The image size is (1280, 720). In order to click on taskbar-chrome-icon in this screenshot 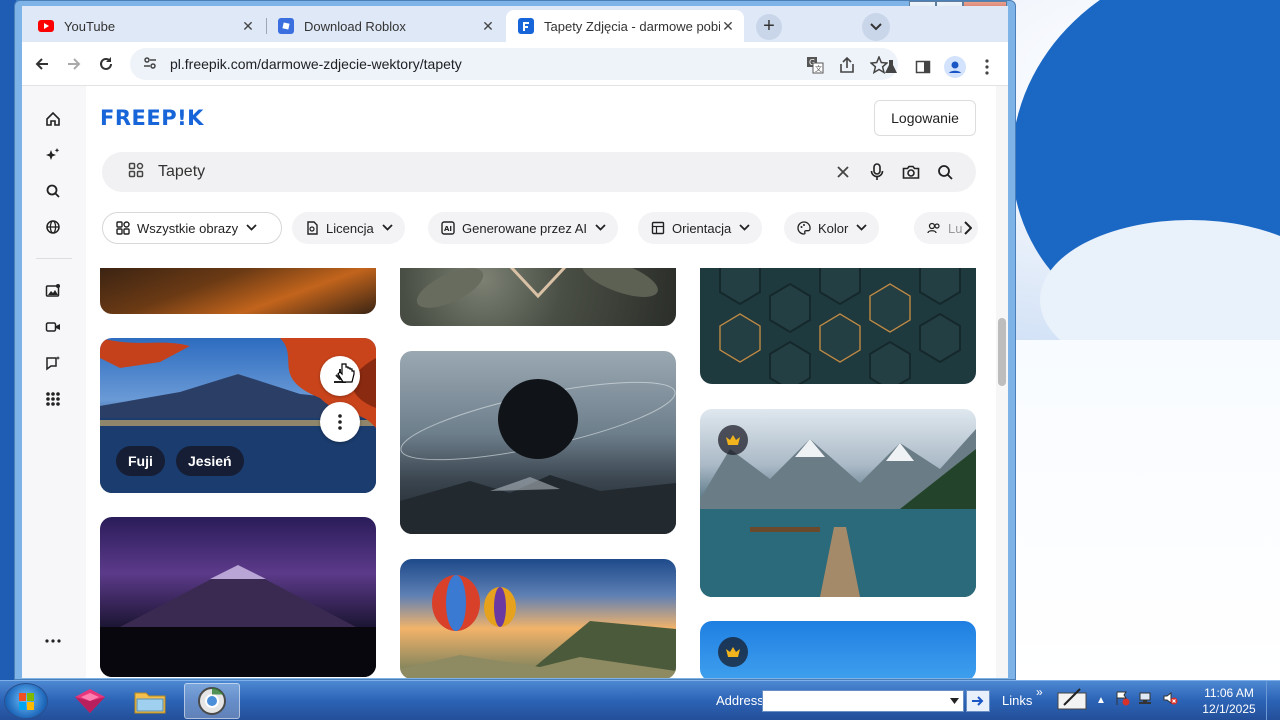, I will do `click(212, 701)`.